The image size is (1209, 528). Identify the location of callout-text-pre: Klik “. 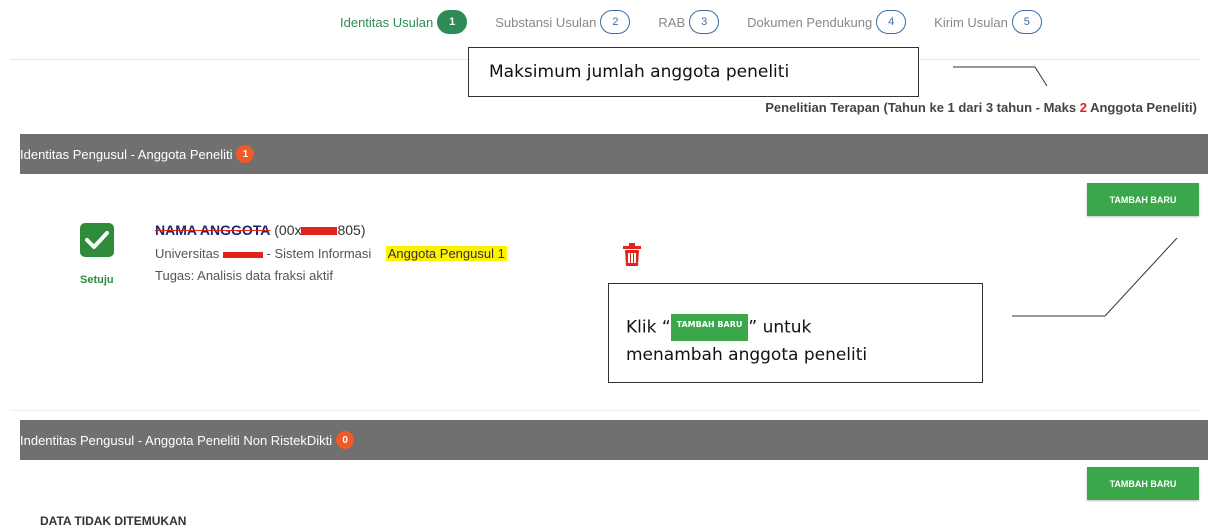
(648, 327).